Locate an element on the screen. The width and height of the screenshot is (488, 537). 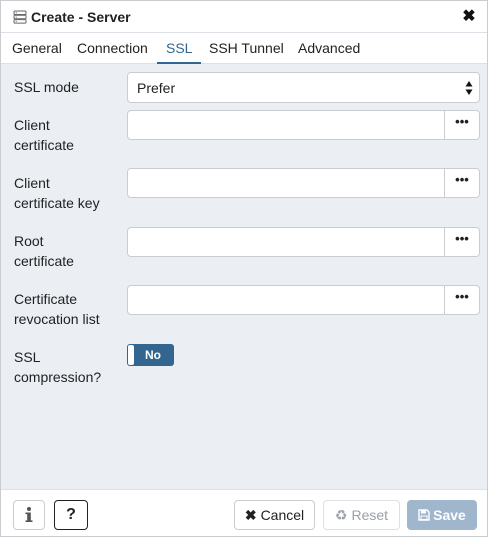
dialog-title: Create - Server is located at coordinates (81, 17).